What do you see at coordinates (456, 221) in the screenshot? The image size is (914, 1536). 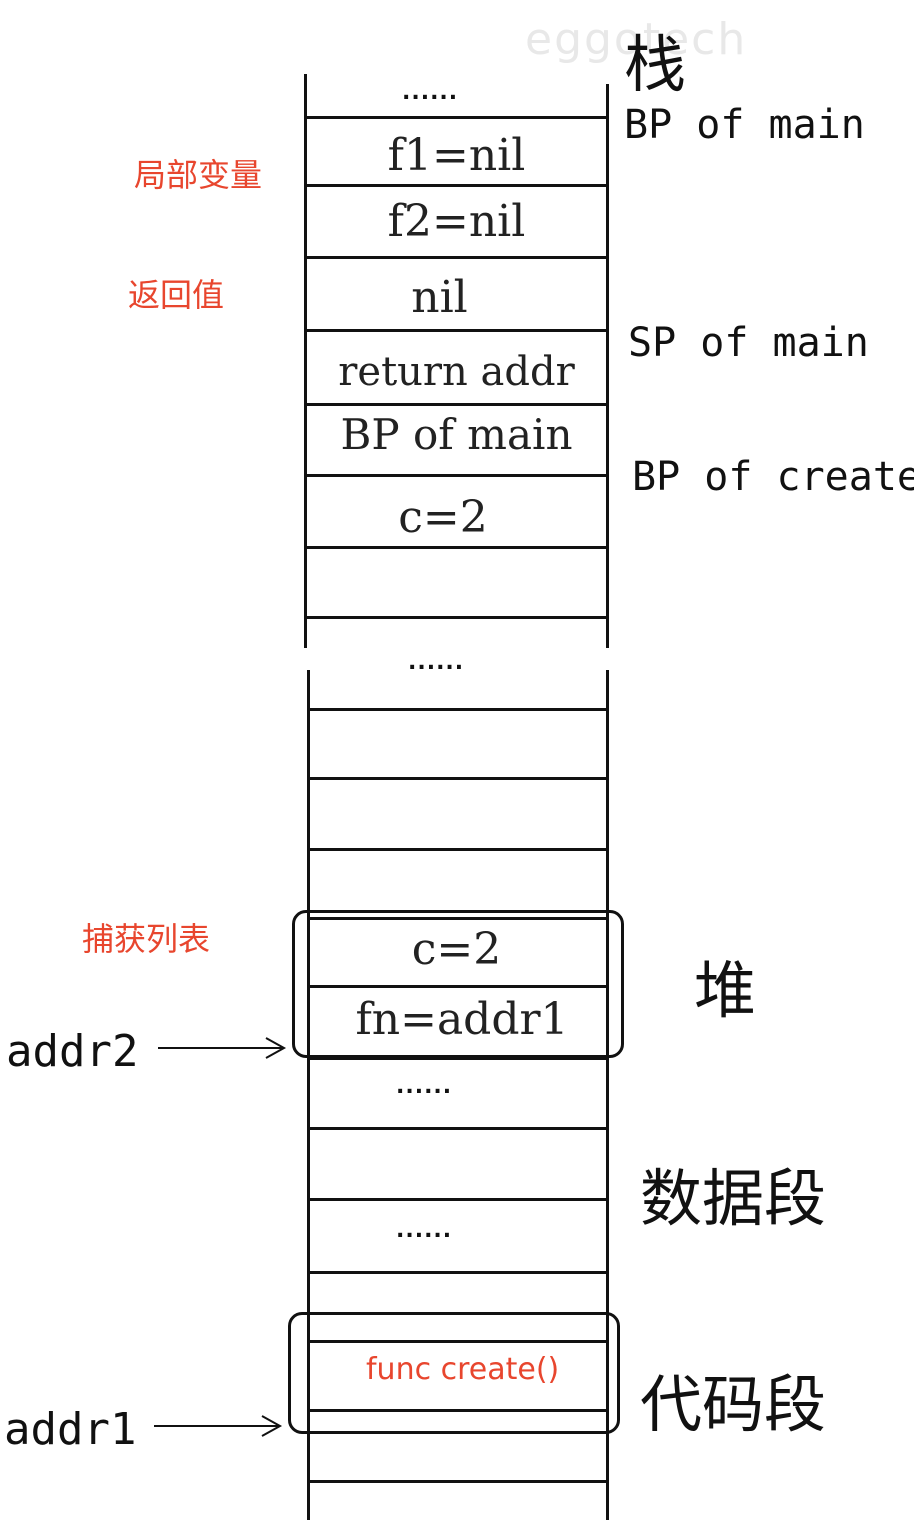 I see `stack-cell-f2: f2=nil` at bounding box center [456, 221].